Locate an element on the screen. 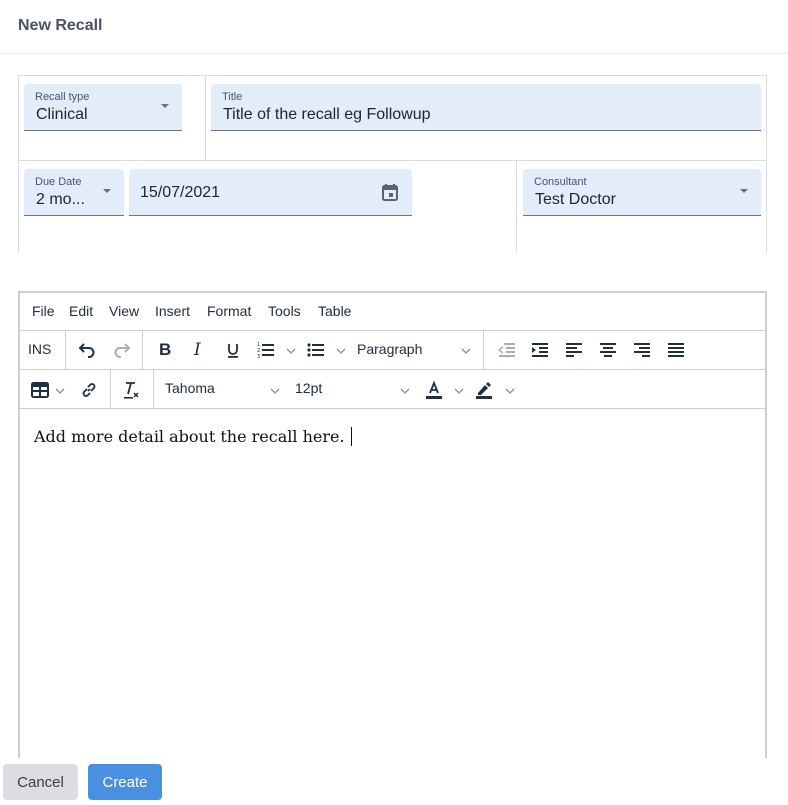  recall-type-label: Recall type is located at coordinates (62, 97).